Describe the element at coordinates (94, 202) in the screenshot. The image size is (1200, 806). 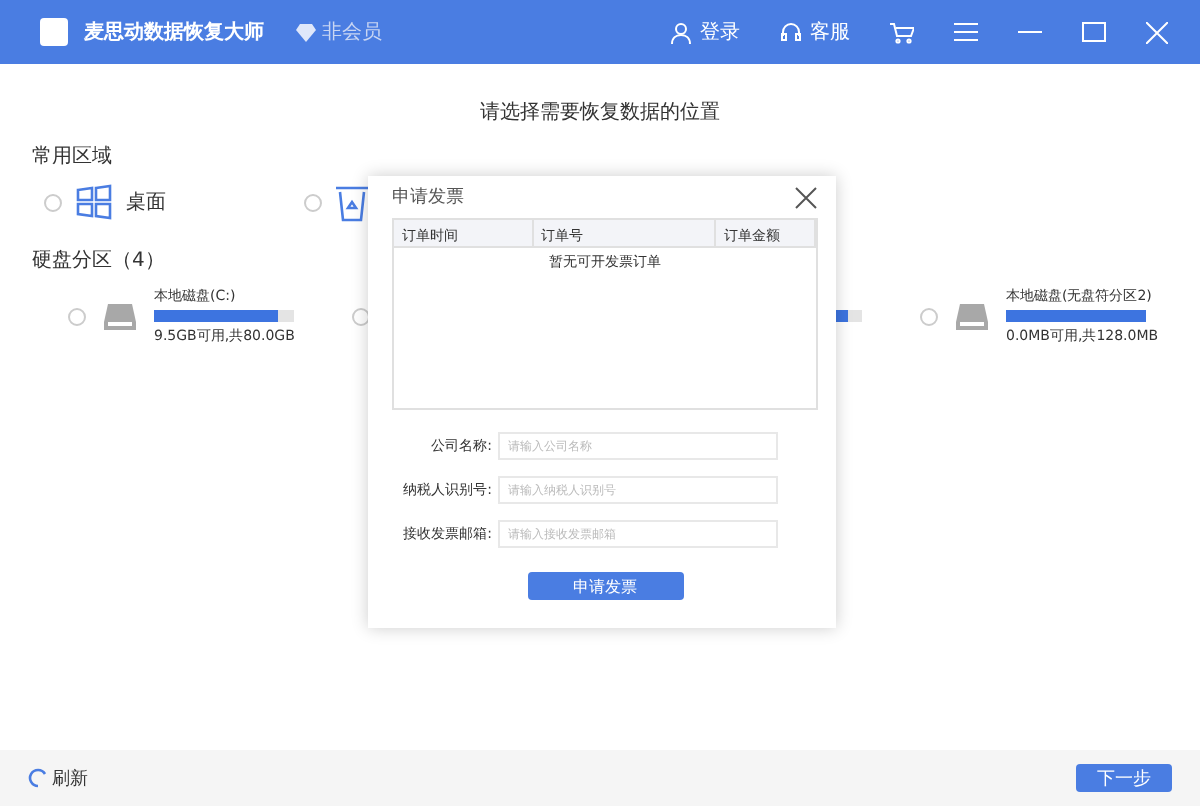
I see `windows-icon` at that location.